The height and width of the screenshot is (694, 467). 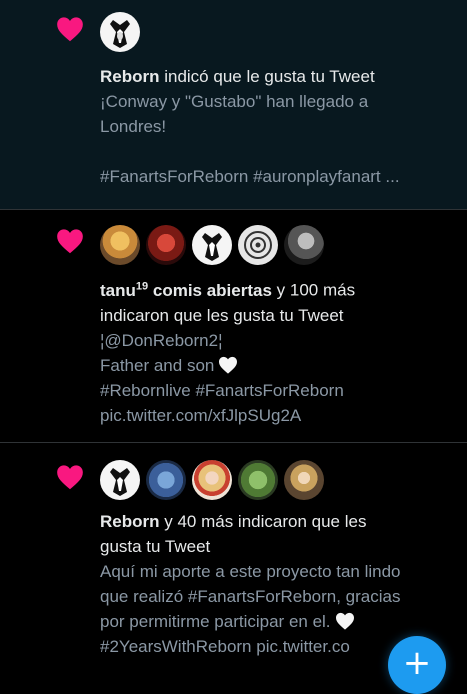 I want to click on tweet-text-line: Londres!, so click(x=133, y=126).